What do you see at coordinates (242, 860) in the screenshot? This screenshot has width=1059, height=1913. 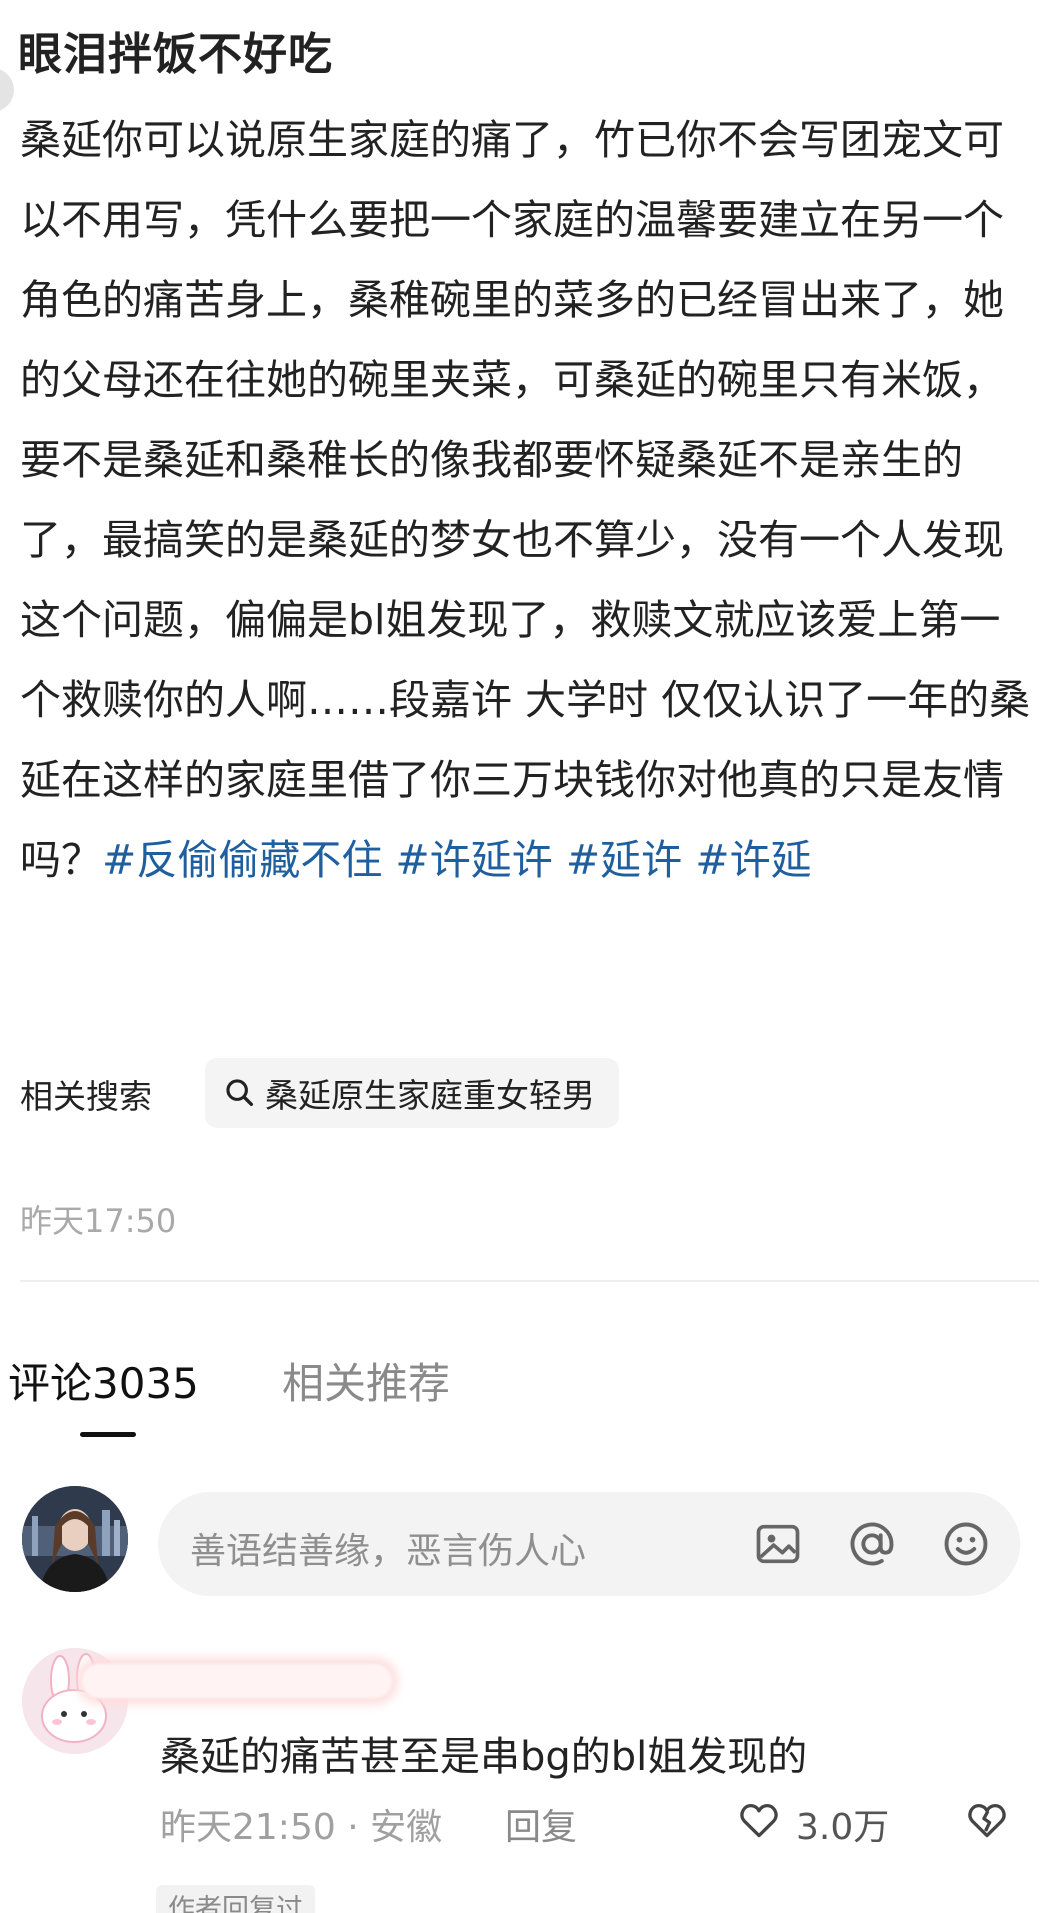 I see `hashtag-link: #反偷偷藏不住` at bounding box center [242, 860].